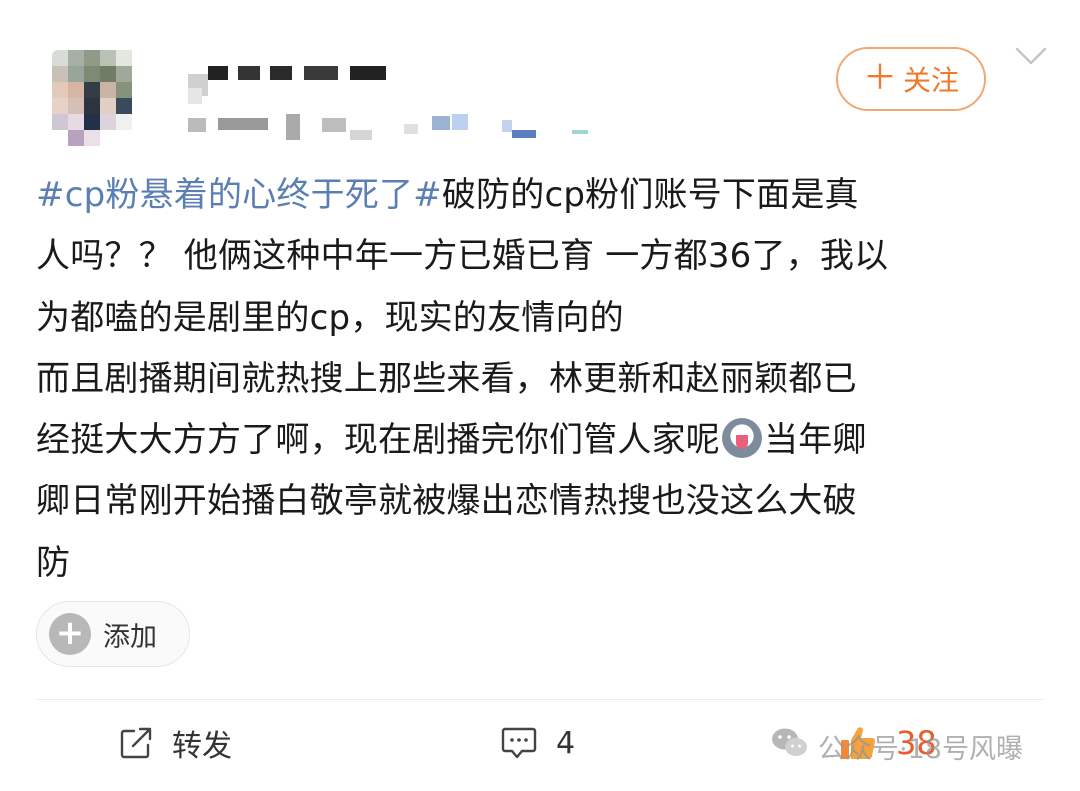 This screenshot has width=1080, height=791. Describe the element at coordinates (378, 440) in the screenshot. I see `post-line-text: 经挺大大方方了啊，现在剧播完你们管人家呢` at that location.